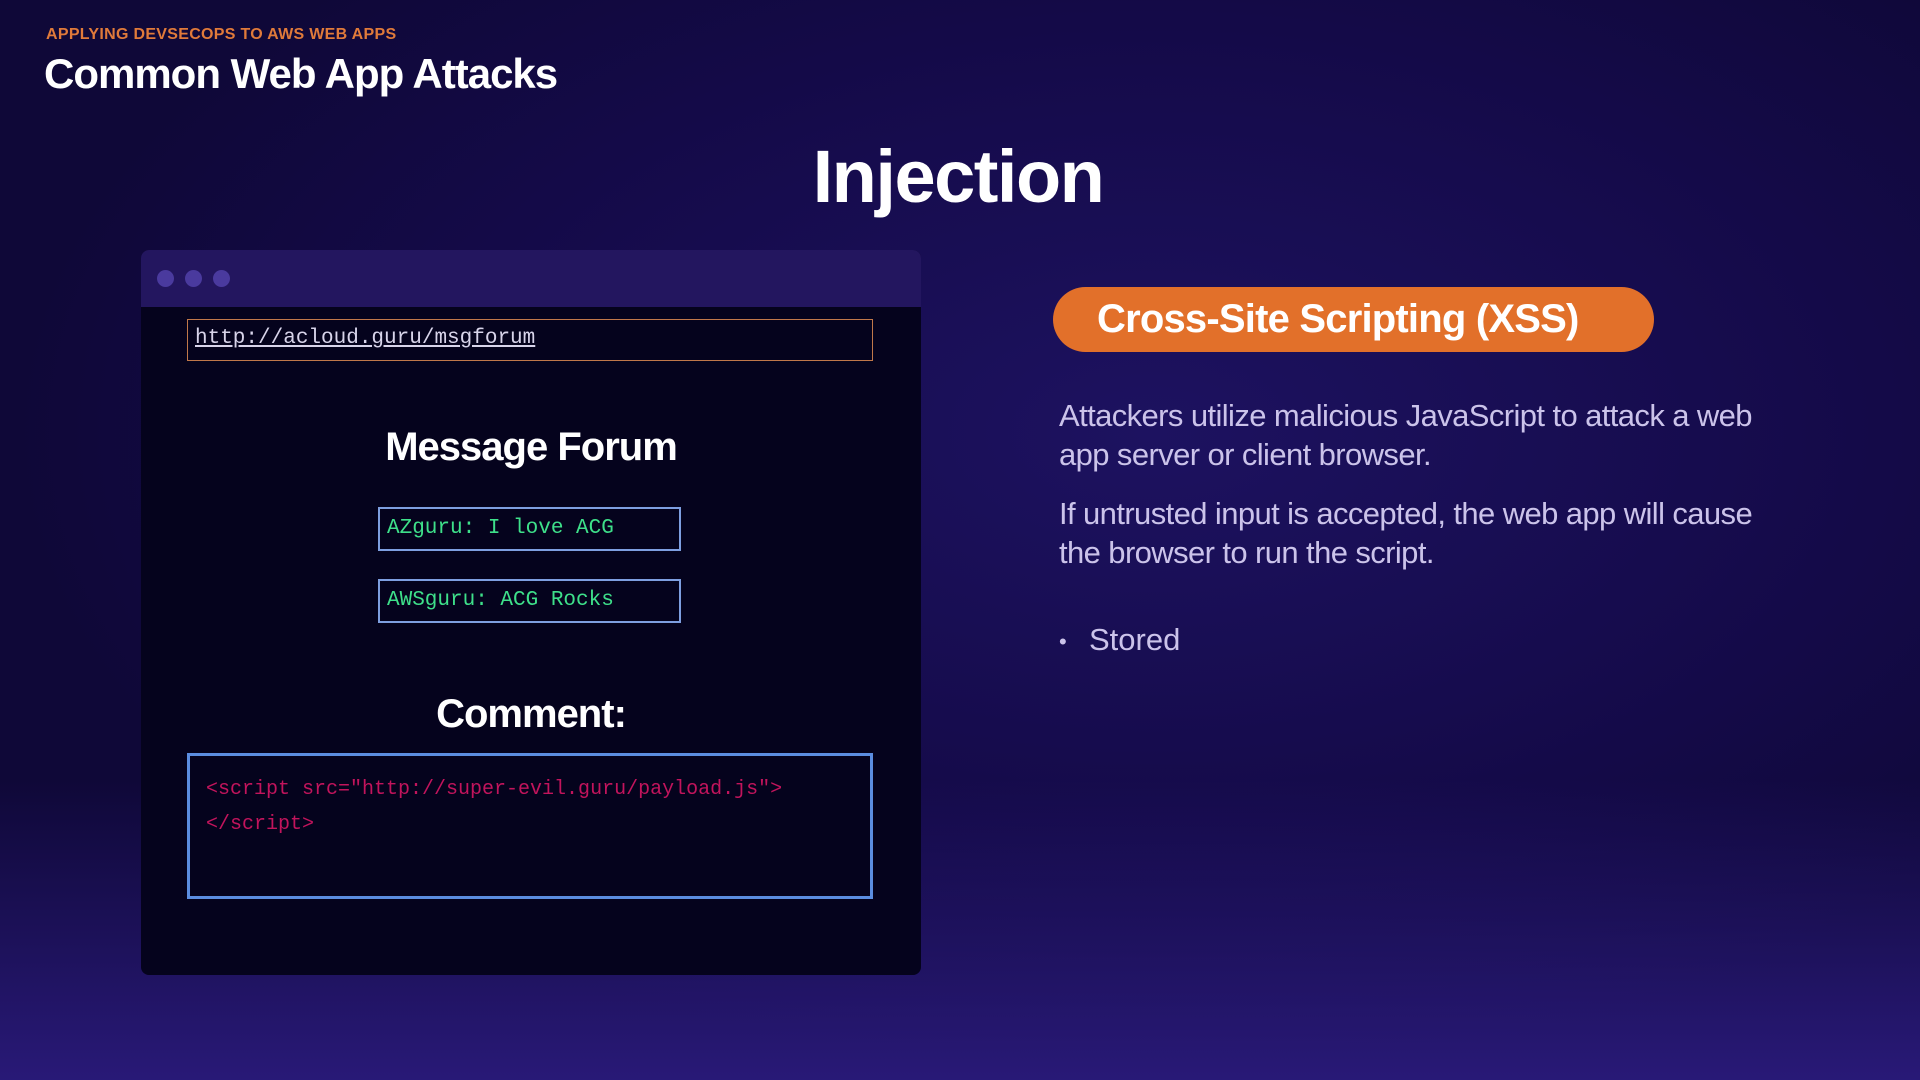 Image resolution: width=1920 pixels, height=1080 pixels. Describe the element at coordinates (529, 601) in the screenshot. I see `forum-message: AWSguru: ACG Rocks` at that location.